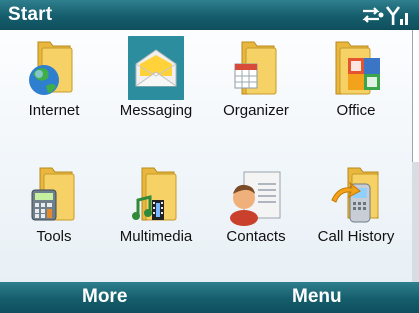 This screenshot has height=313, width=419. Describe the element at coordinates (415, 96) in the screenshot. I see `scrollbar-thumb` at that location.